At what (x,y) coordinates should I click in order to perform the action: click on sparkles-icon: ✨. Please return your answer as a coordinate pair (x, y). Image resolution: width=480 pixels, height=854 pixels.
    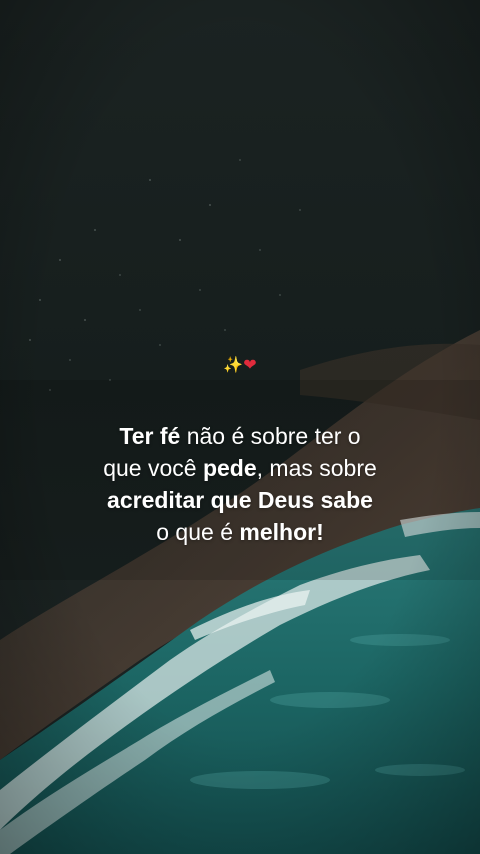
    Looking at the image, I should click on (233, 364).